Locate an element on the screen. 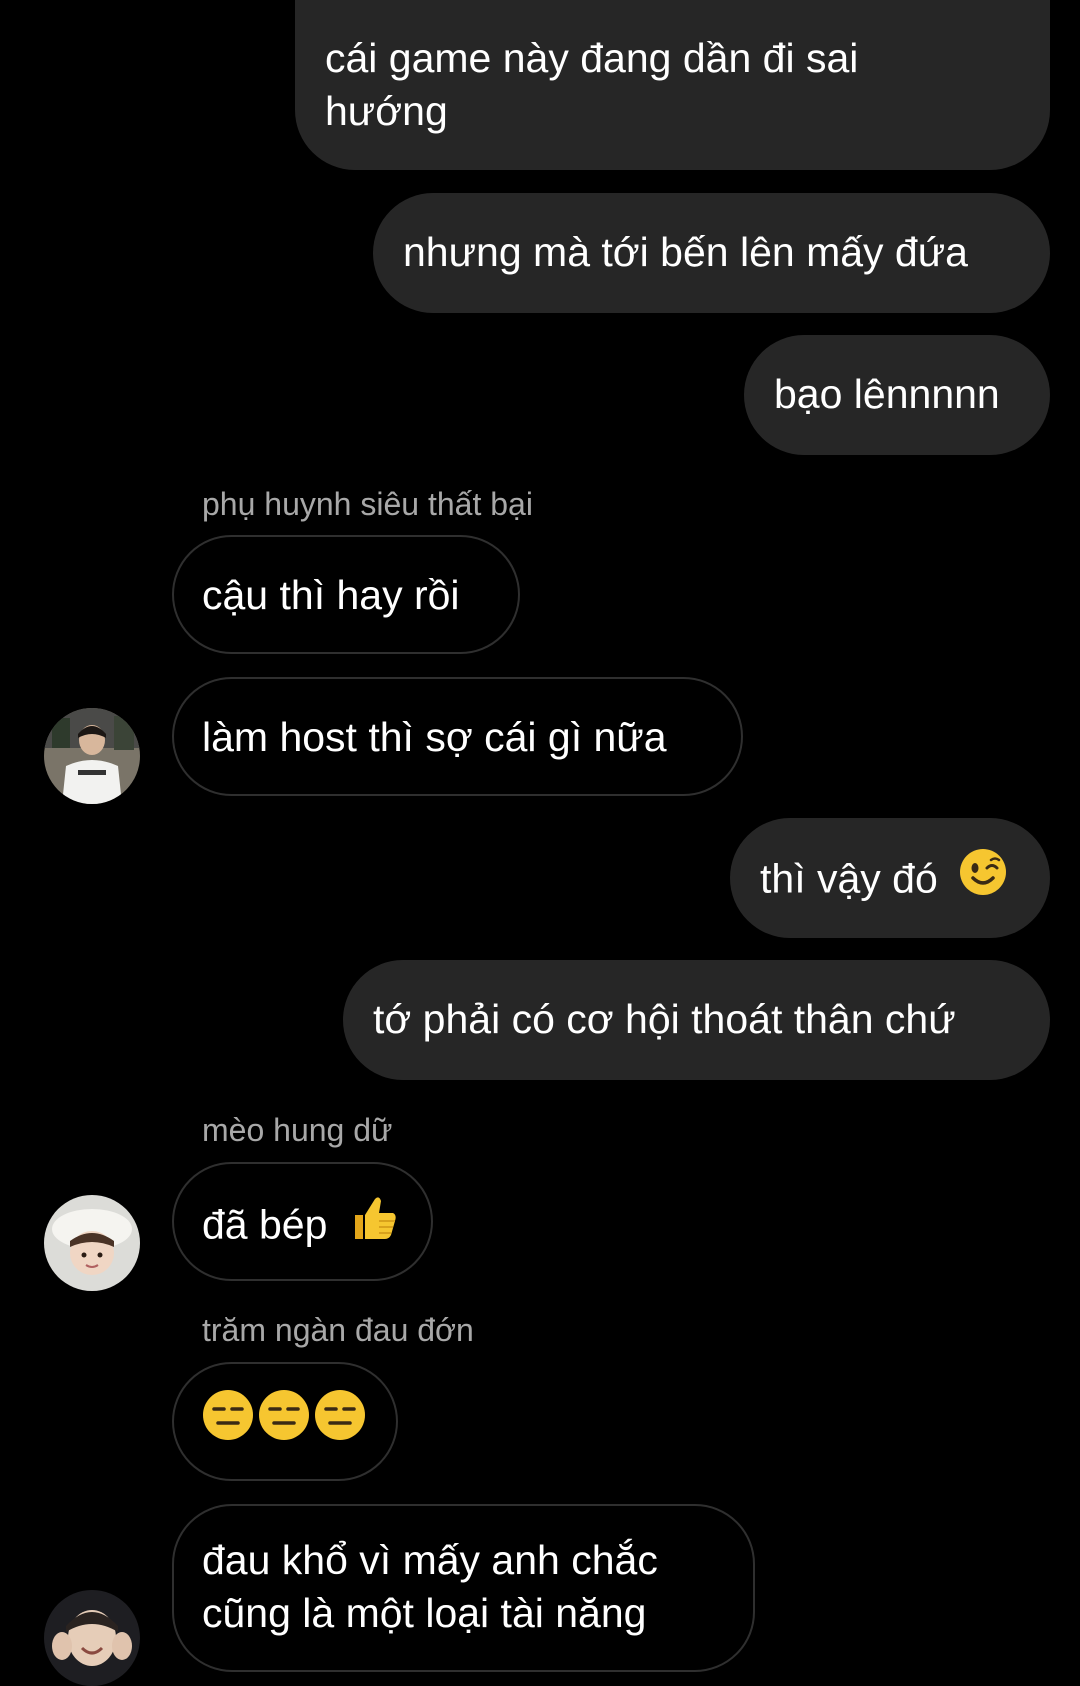  message-bubble-outgoing: cái game này đang dần đi sai hướng is located at coordinates (672, 85).